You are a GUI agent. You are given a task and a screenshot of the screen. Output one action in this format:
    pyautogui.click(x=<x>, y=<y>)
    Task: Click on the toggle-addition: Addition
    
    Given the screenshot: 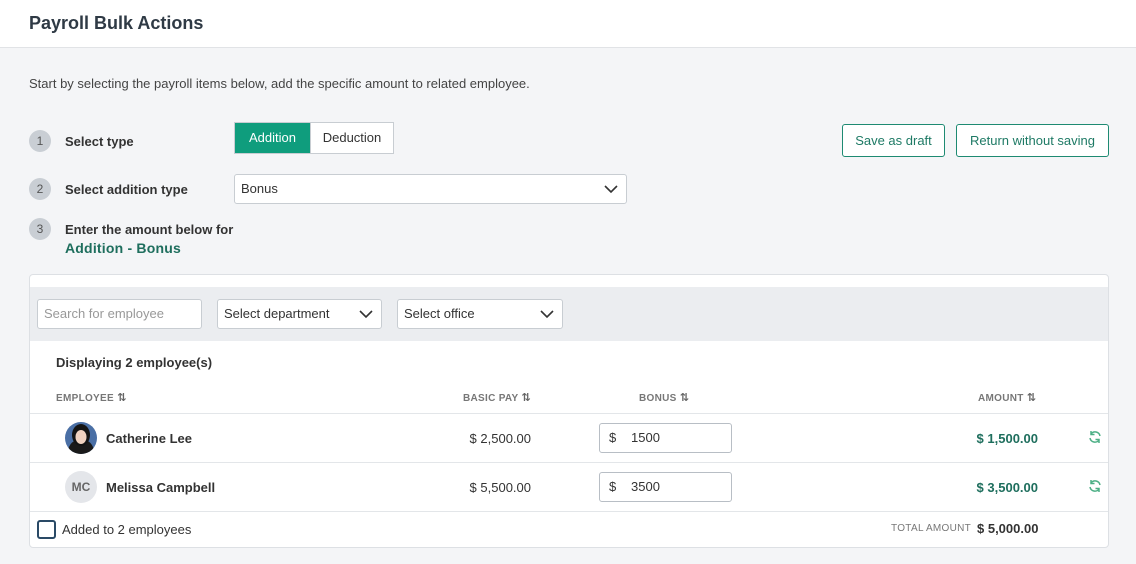 What is the action you would take?
    pyautogui.click(x=272, y=138)
    